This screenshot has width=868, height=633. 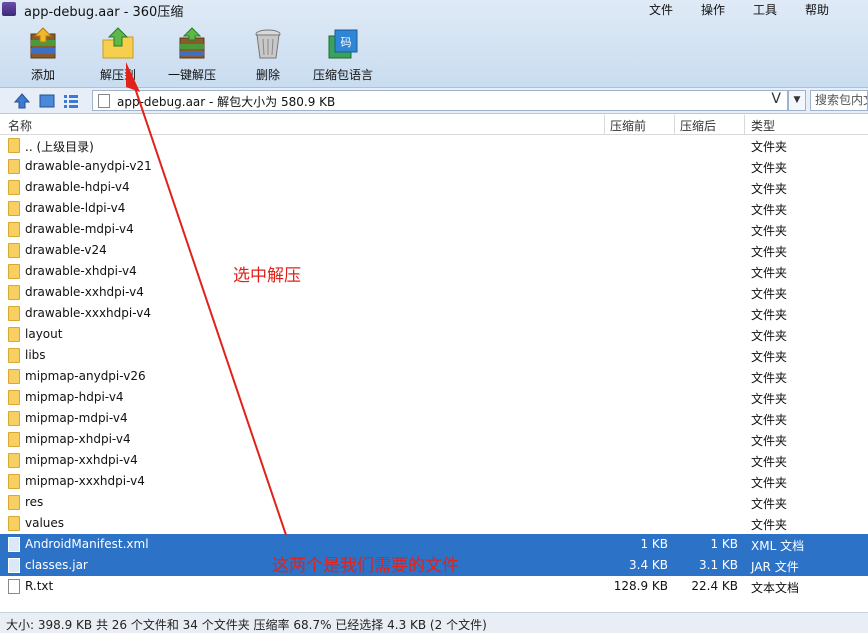 What do you see at coordinates (434, 376) in the screenshot?
I see `folder-row: mipmap-anydpi-v26 文件夹` at bounding box center [434, 376].